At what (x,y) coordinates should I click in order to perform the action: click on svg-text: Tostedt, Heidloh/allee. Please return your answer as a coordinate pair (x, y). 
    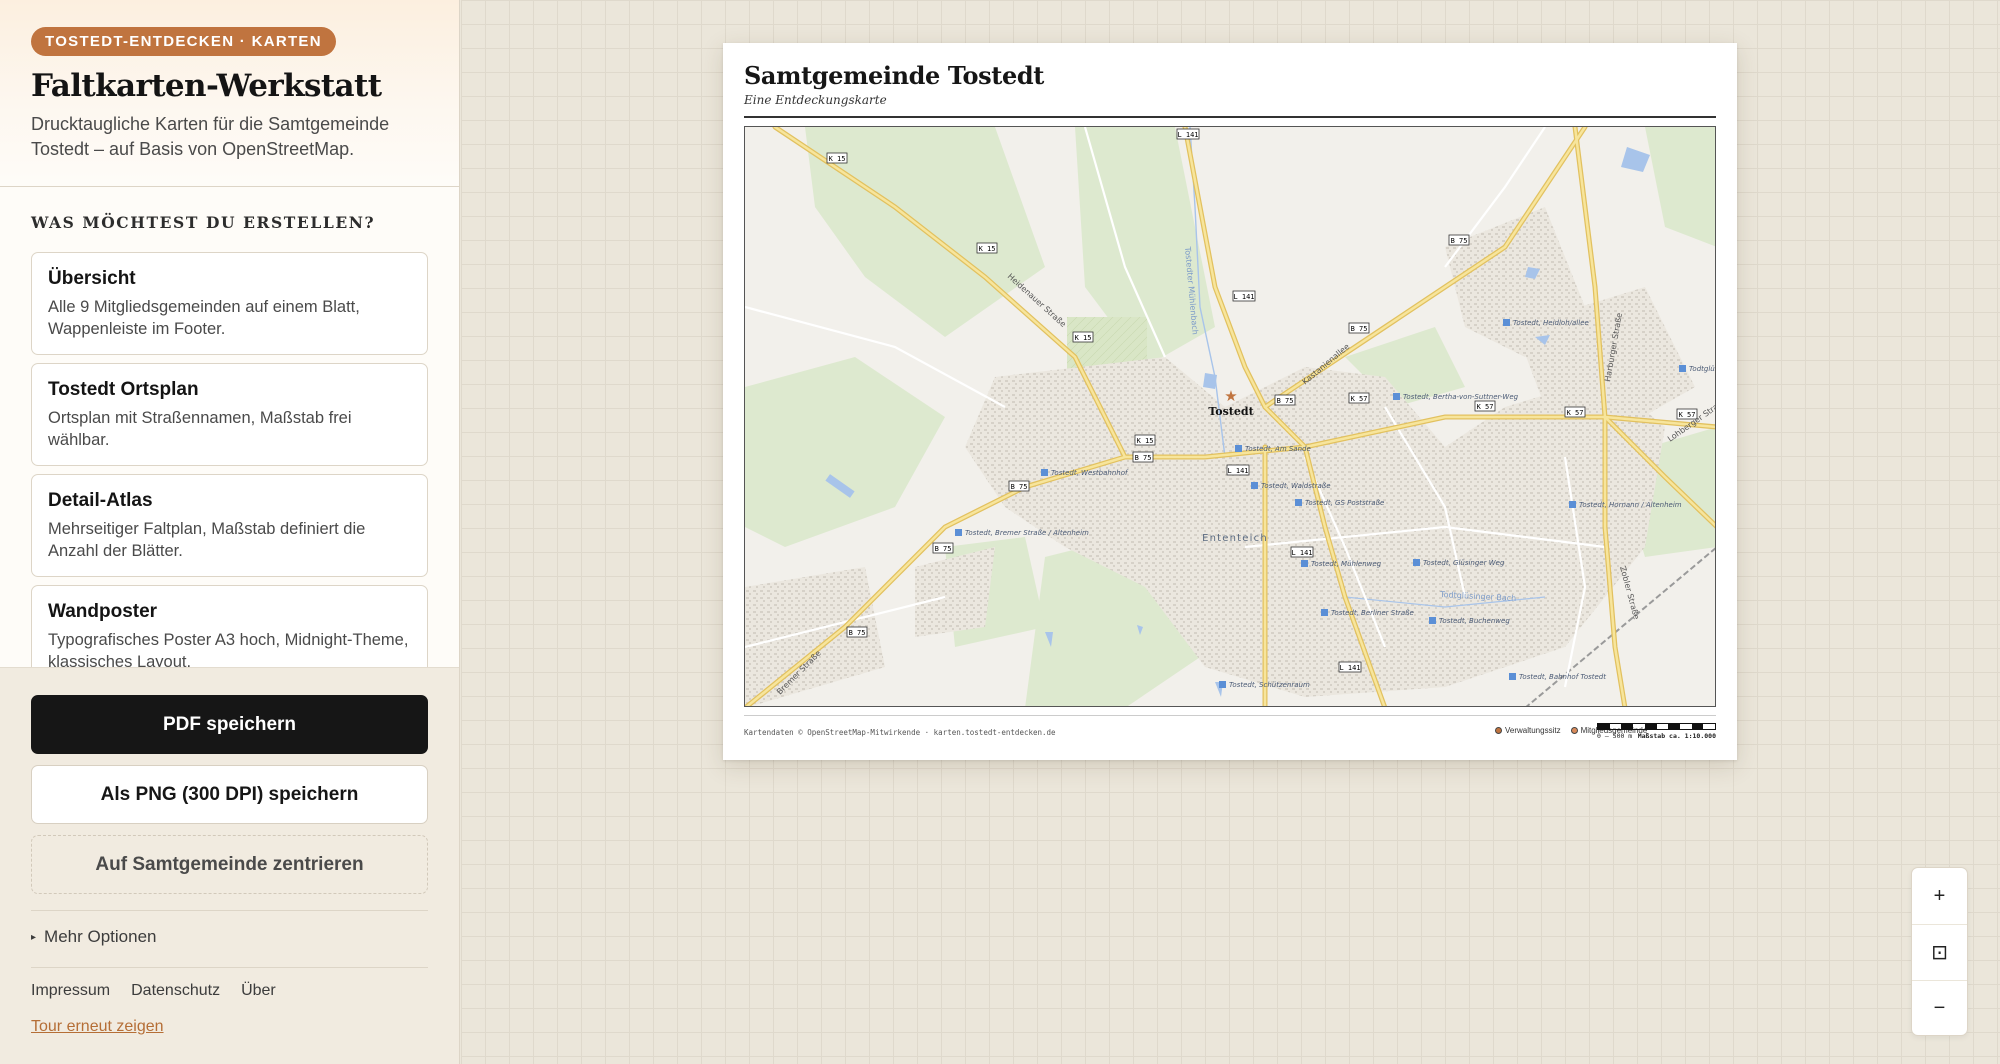
    Looking at the image, I should click on (1551, 323).